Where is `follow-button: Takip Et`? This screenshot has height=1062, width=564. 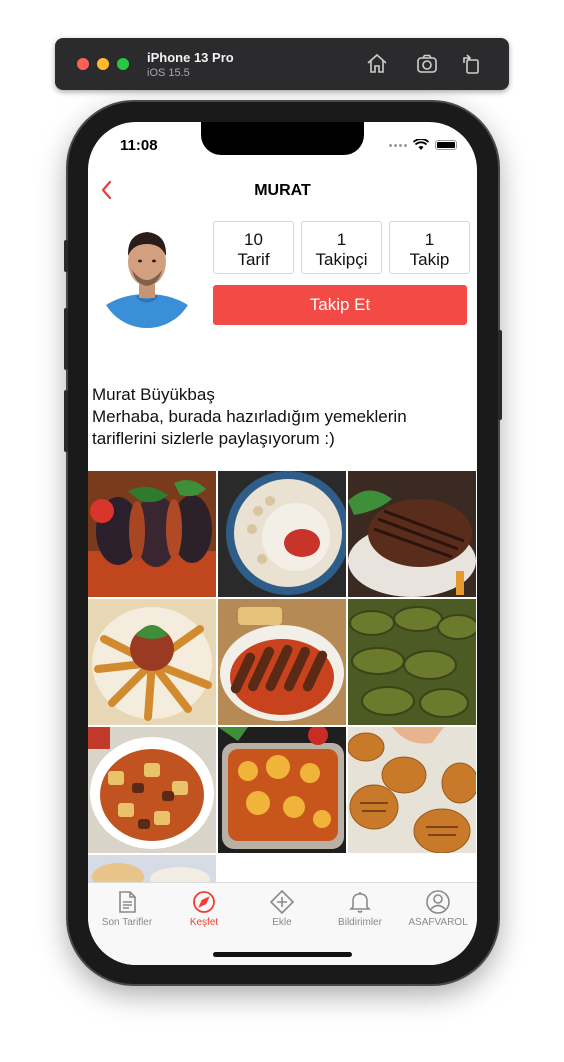 follow-button: Takip Et is located at coordinates (340, 305).